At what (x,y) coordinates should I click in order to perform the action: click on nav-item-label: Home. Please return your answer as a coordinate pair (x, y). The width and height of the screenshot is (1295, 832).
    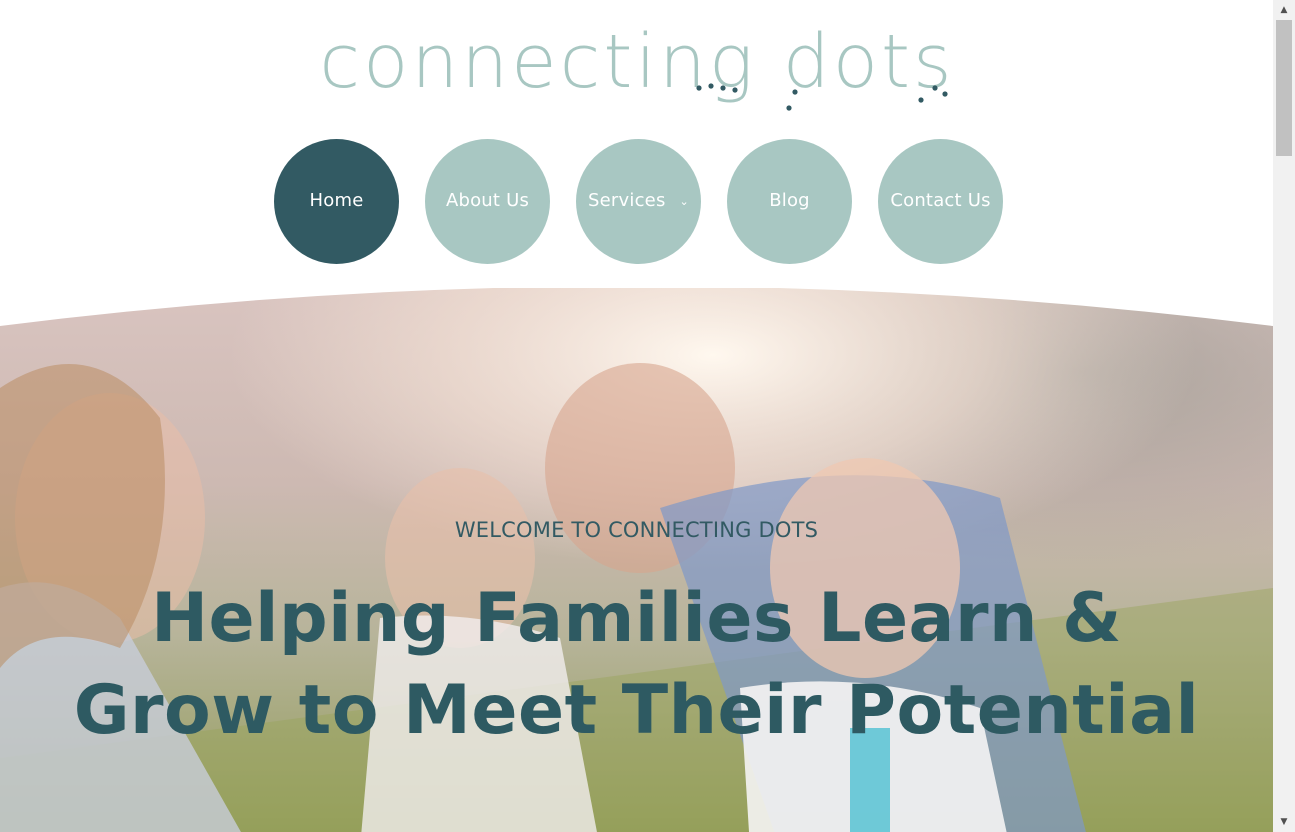
    Looking at the image, I should click on (336, 200).